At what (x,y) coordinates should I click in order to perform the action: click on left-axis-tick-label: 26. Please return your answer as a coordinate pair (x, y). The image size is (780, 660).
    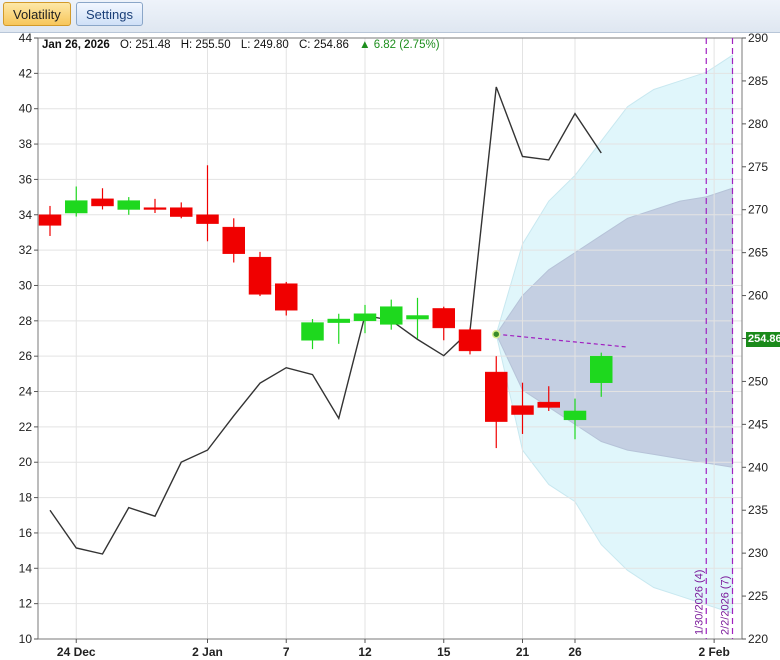
    Looking at the image, I should click on (26, 356).